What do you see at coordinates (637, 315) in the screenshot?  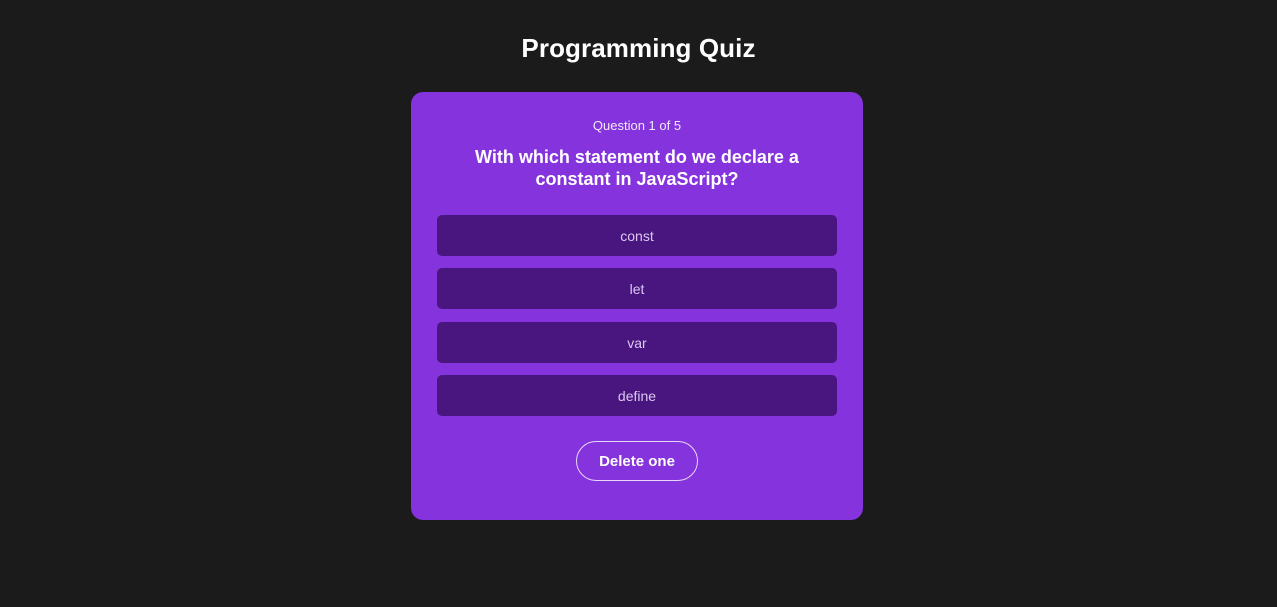 I see `answer-list: const let var define` at bounding box center [637, 315].